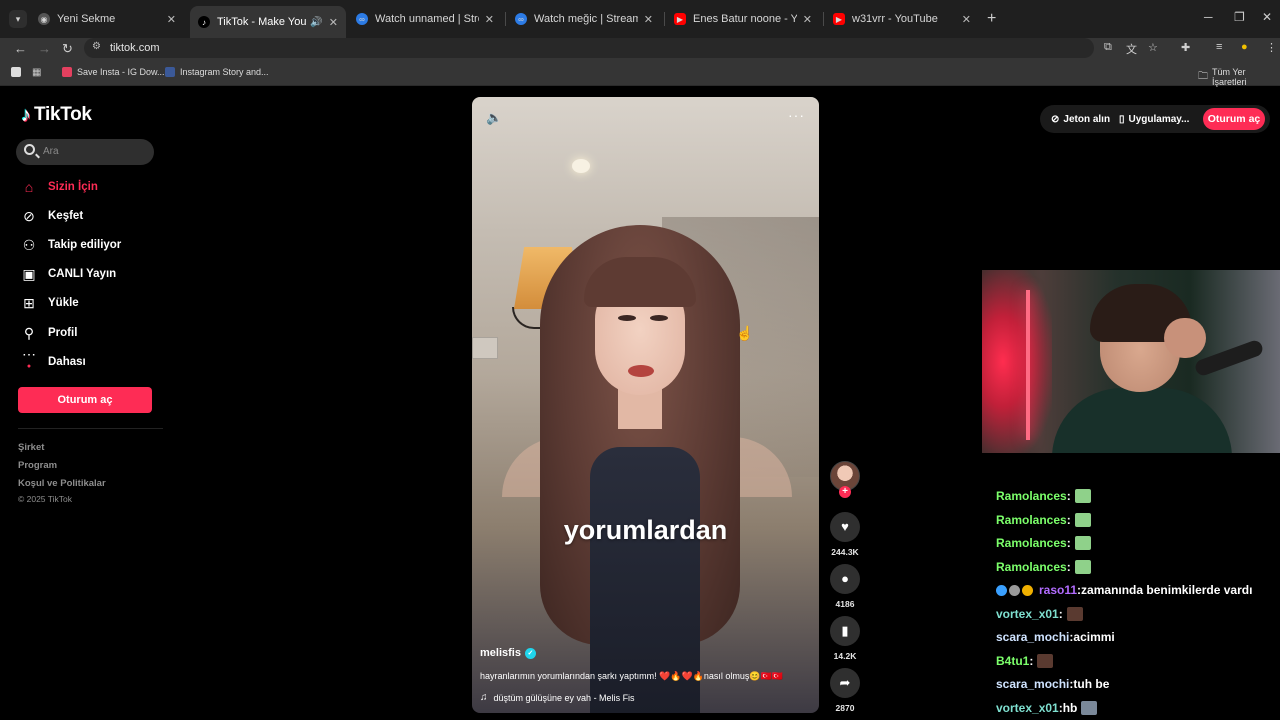 Image resolution: width=1280 pixels, height=720 pixels. I want to click on tab-youtube-w31vrr: ▶ w31vrr - YouTube ✕, so click(902, 19).